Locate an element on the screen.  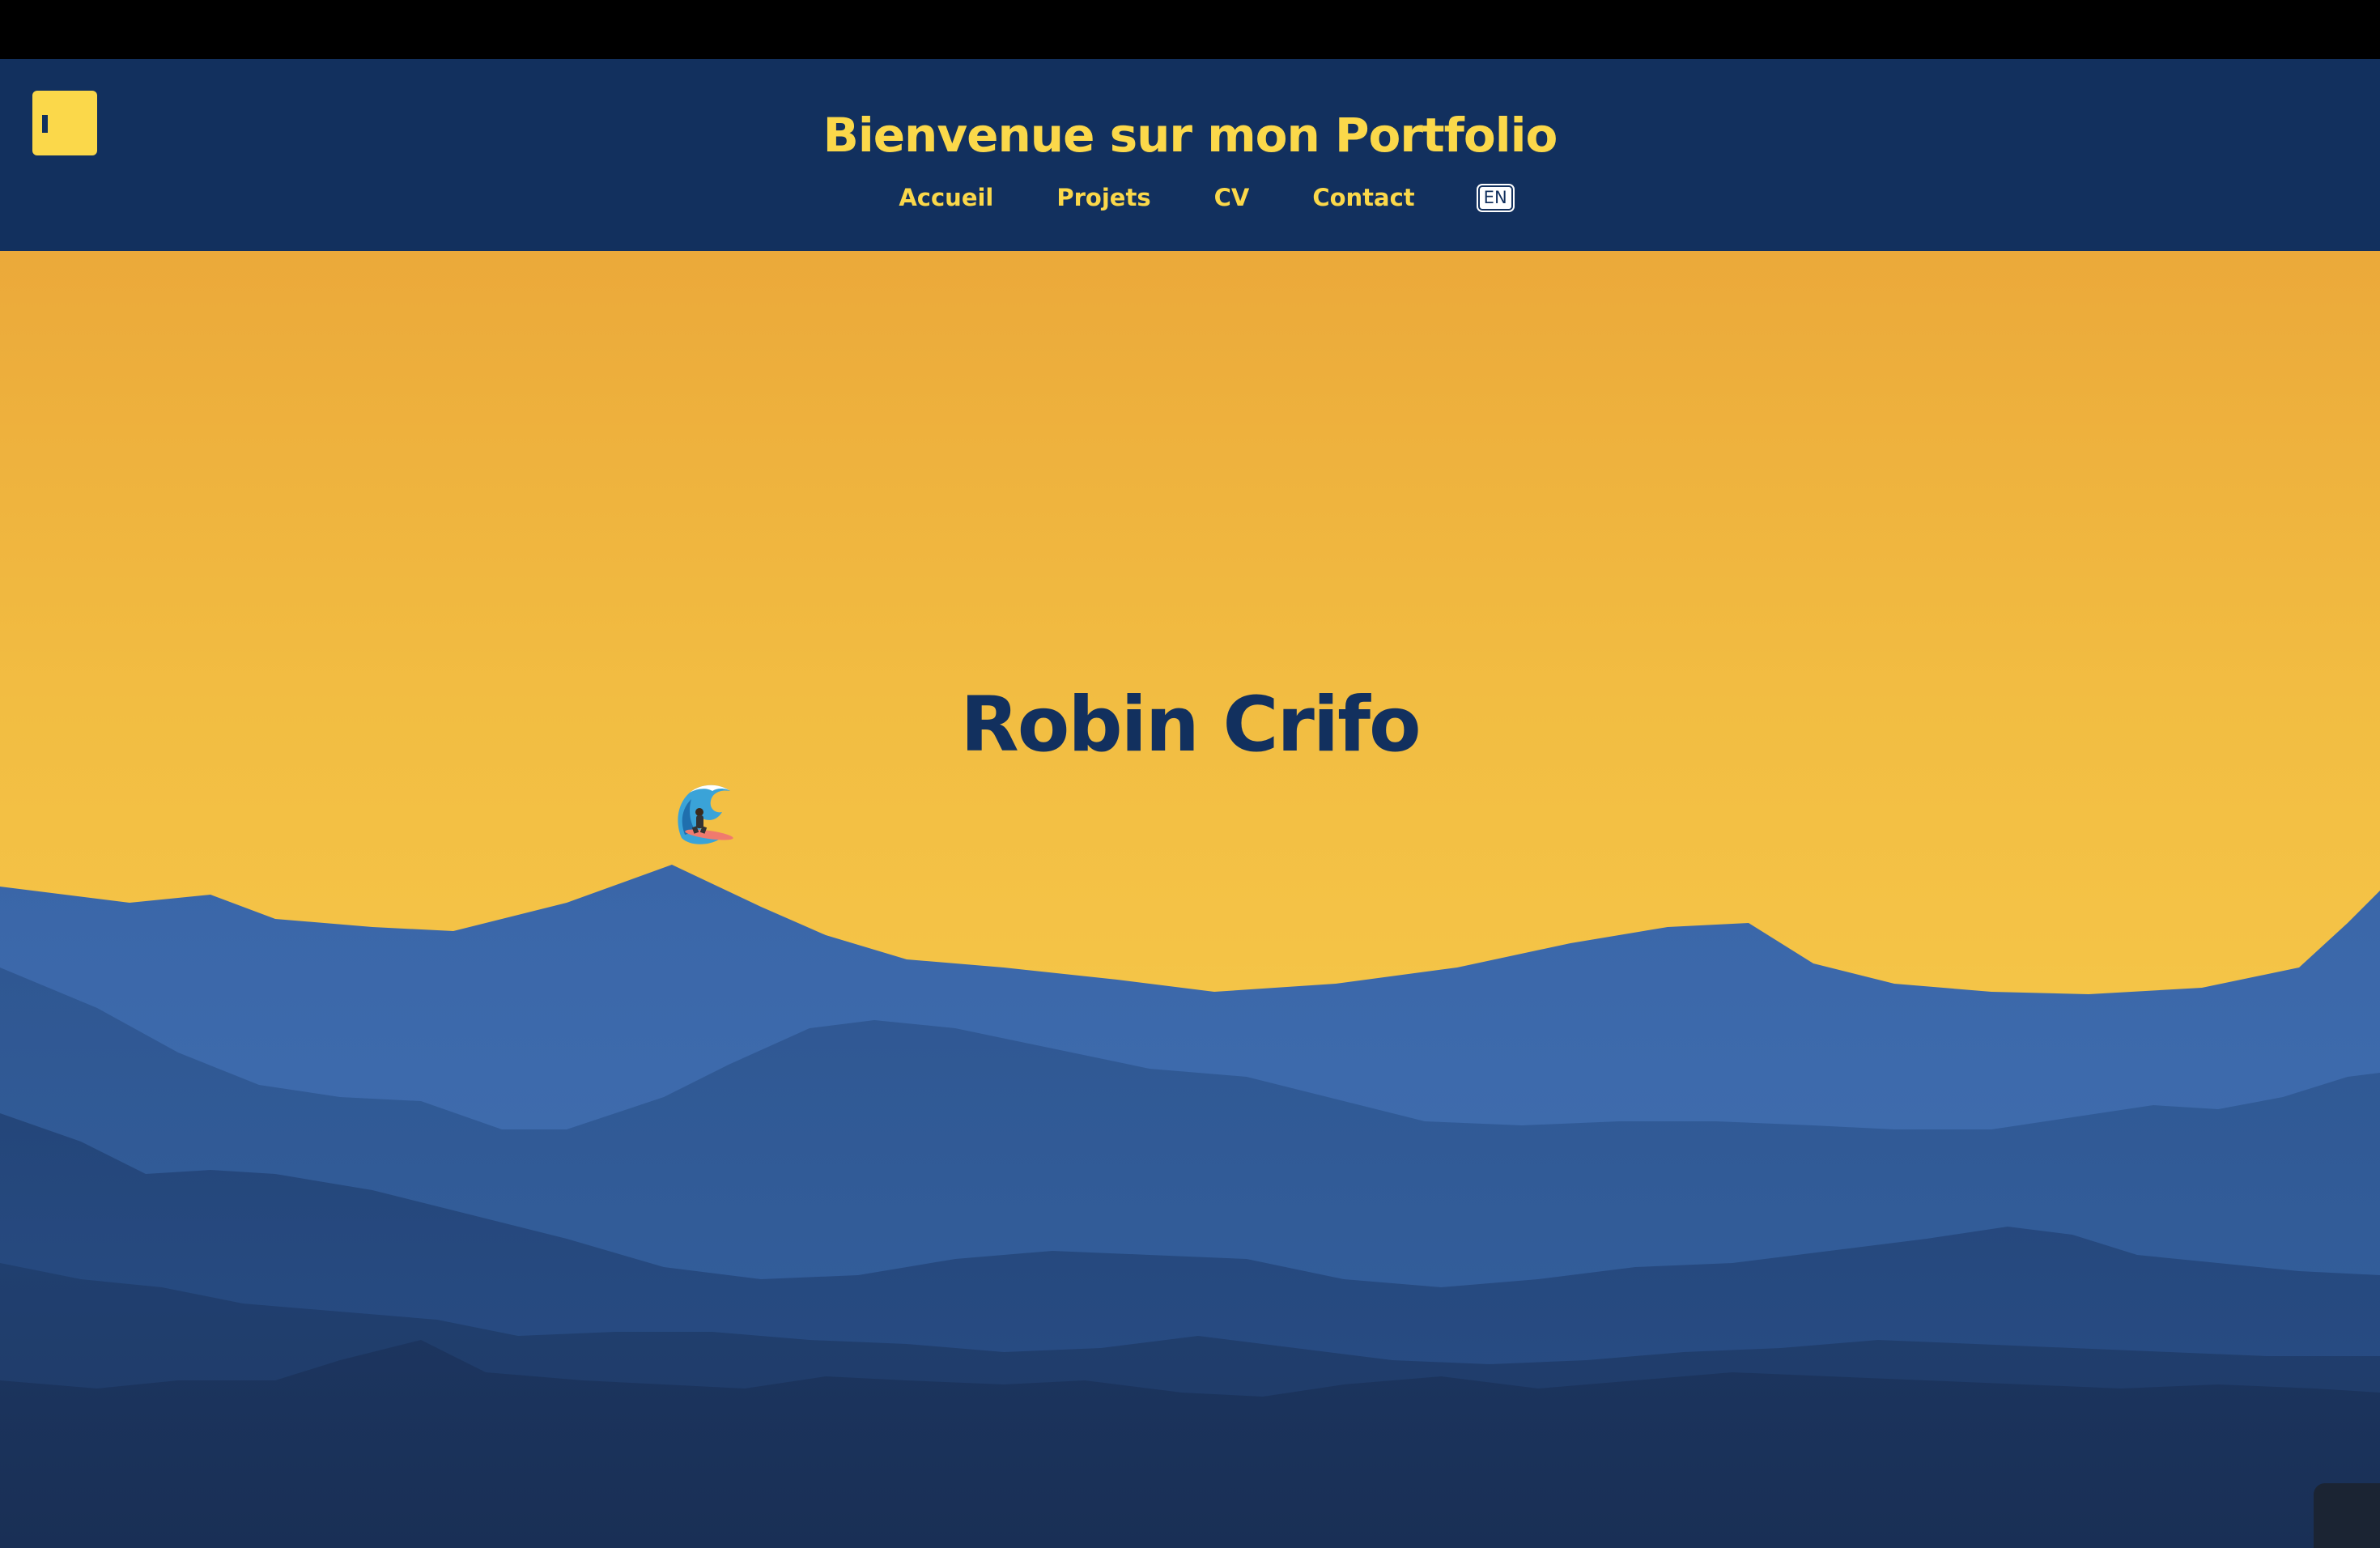
nav-link-accueil: Accueil is located at coordinates (946, 198).